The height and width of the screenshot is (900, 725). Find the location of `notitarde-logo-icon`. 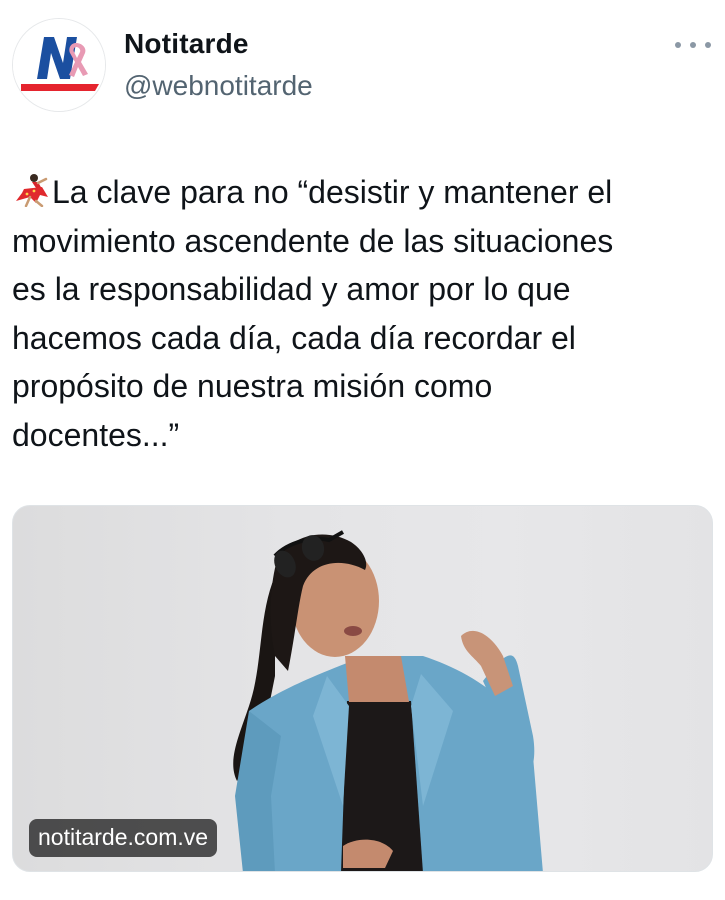

notitarde-logo-icon is located at coordinates (59, 65).